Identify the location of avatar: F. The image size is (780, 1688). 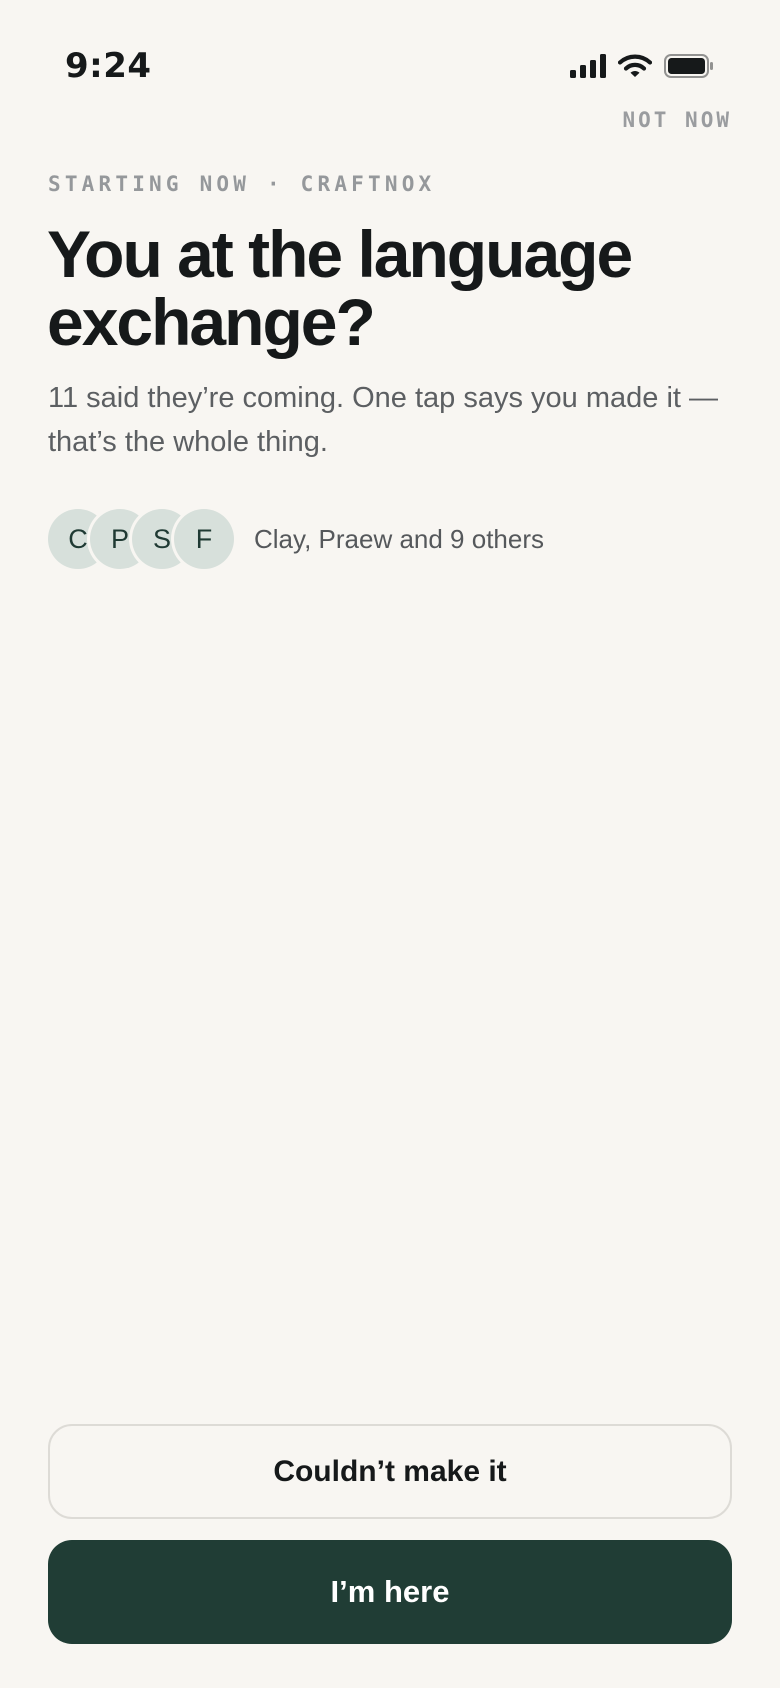
(204, 539).